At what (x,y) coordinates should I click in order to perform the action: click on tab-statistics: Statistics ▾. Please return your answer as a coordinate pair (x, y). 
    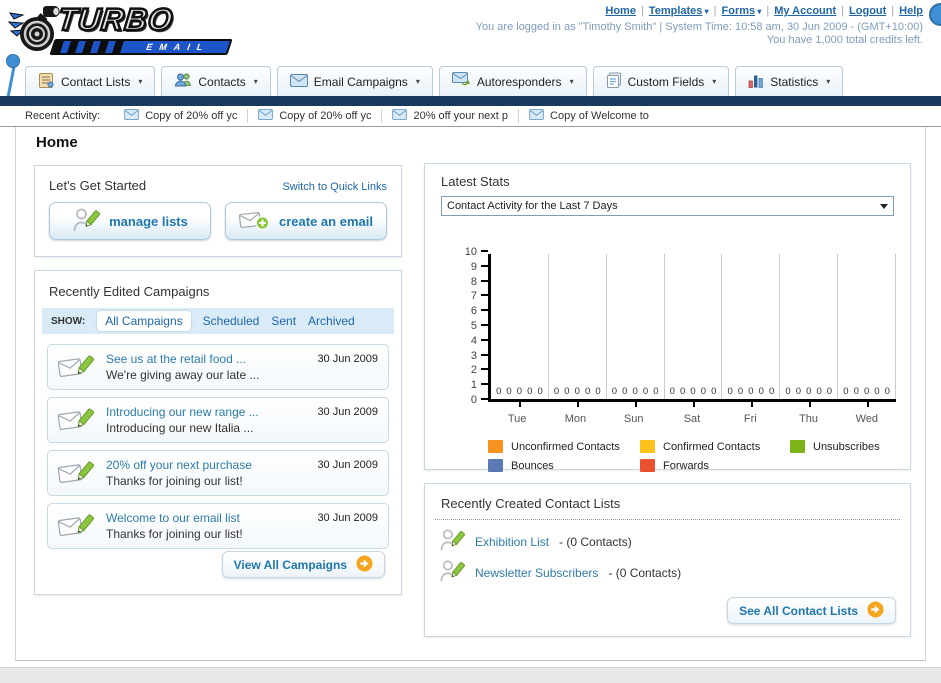
    Looking at the image, I should click on (789, 81).